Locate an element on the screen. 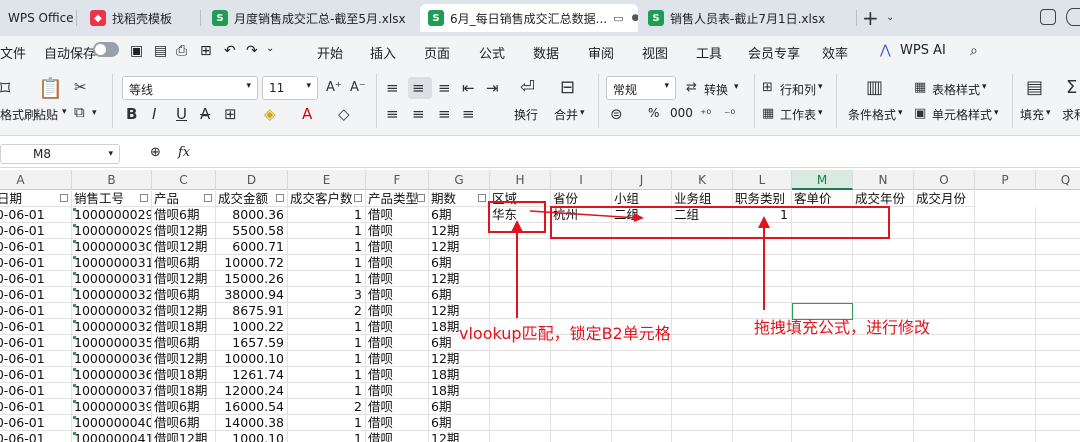  tab-monthly-label: 月度销售成交汇总-截至5月.xlsx is located at coordinates (320, 18).